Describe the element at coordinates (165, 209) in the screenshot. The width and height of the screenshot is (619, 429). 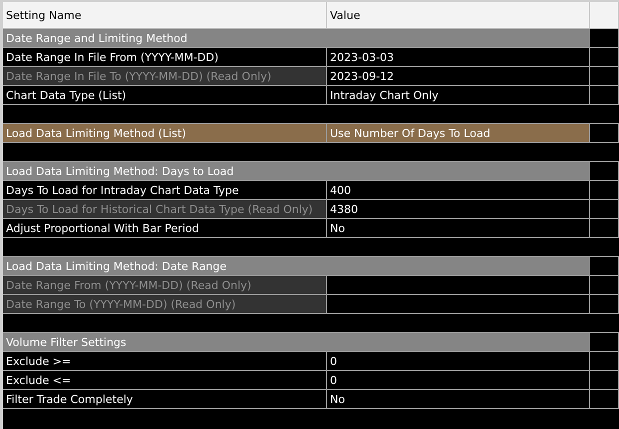
I see `setting-name-cell: Days To Load for Historical Chart Data Type (Read Only)` at that location.